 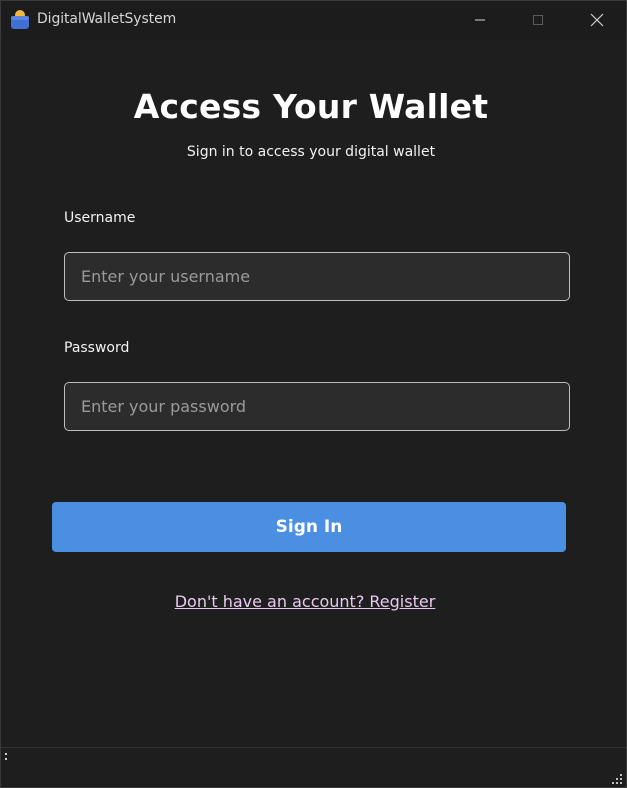 I want to click on page-subtitle: Sign in to access your digital wallet, so click(x=311, y=152).